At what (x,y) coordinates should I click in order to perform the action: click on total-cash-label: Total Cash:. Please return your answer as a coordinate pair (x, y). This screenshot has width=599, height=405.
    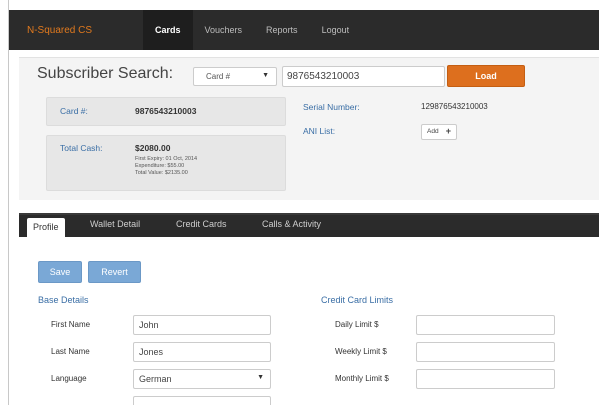
    Looking at the image, I should click on (81, 148).